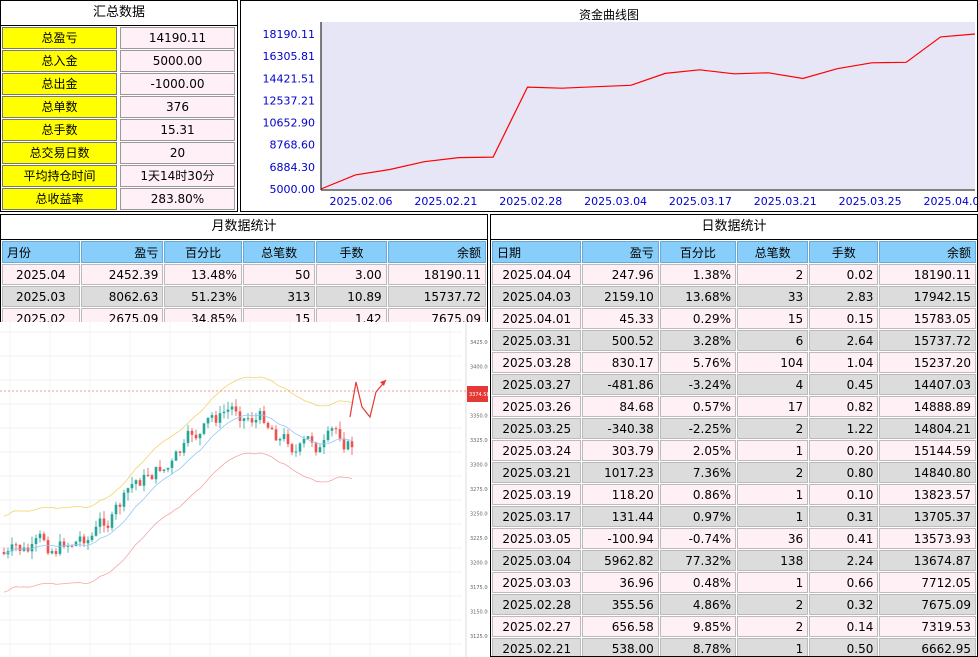  What do you see at coordinates (537, 252) in the screenshot?
I see `column-header: 日期` at bounding box center [537, 252].